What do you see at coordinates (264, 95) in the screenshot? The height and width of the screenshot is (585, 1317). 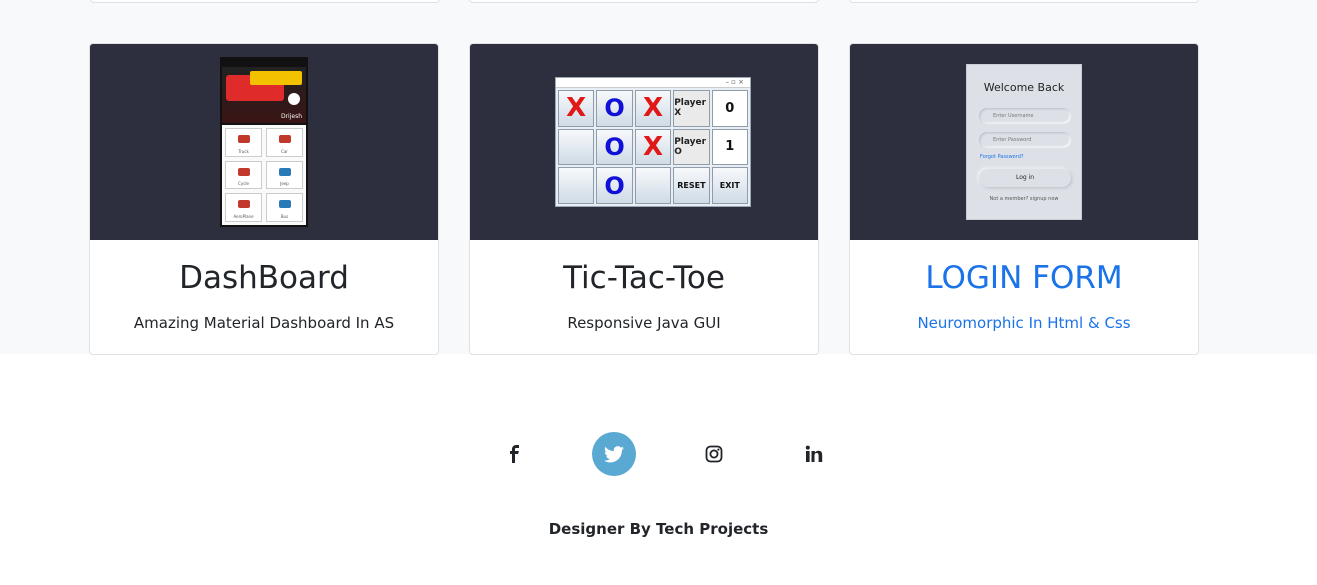 I see `app-header-image: Drijesh` at bounding box center [264, 95].